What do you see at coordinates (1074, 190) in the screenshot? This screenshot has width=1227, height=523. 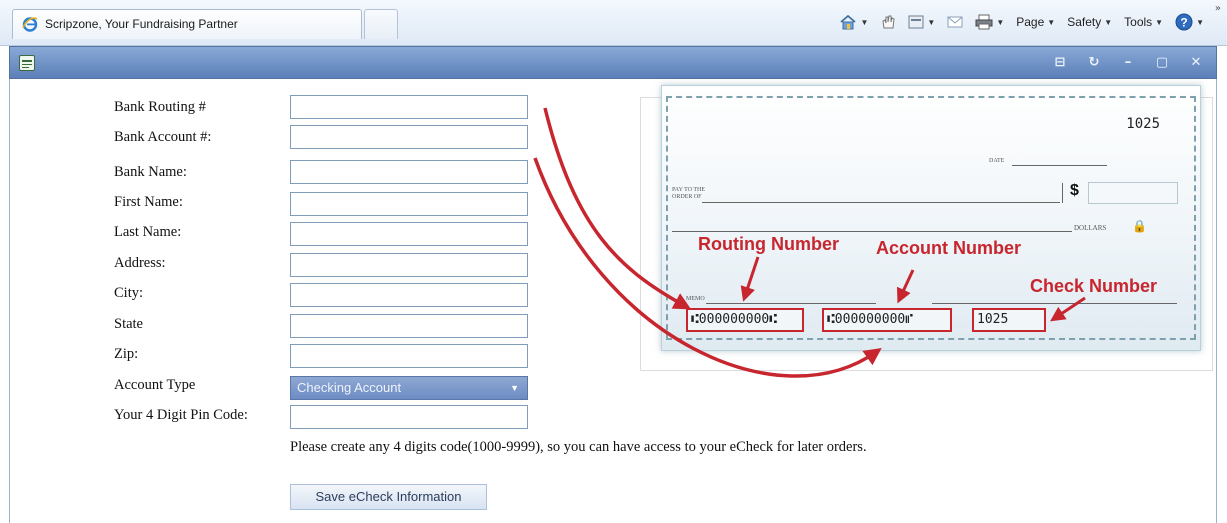 I see `dollar-sign: $` at bounding box center [1074, 190].